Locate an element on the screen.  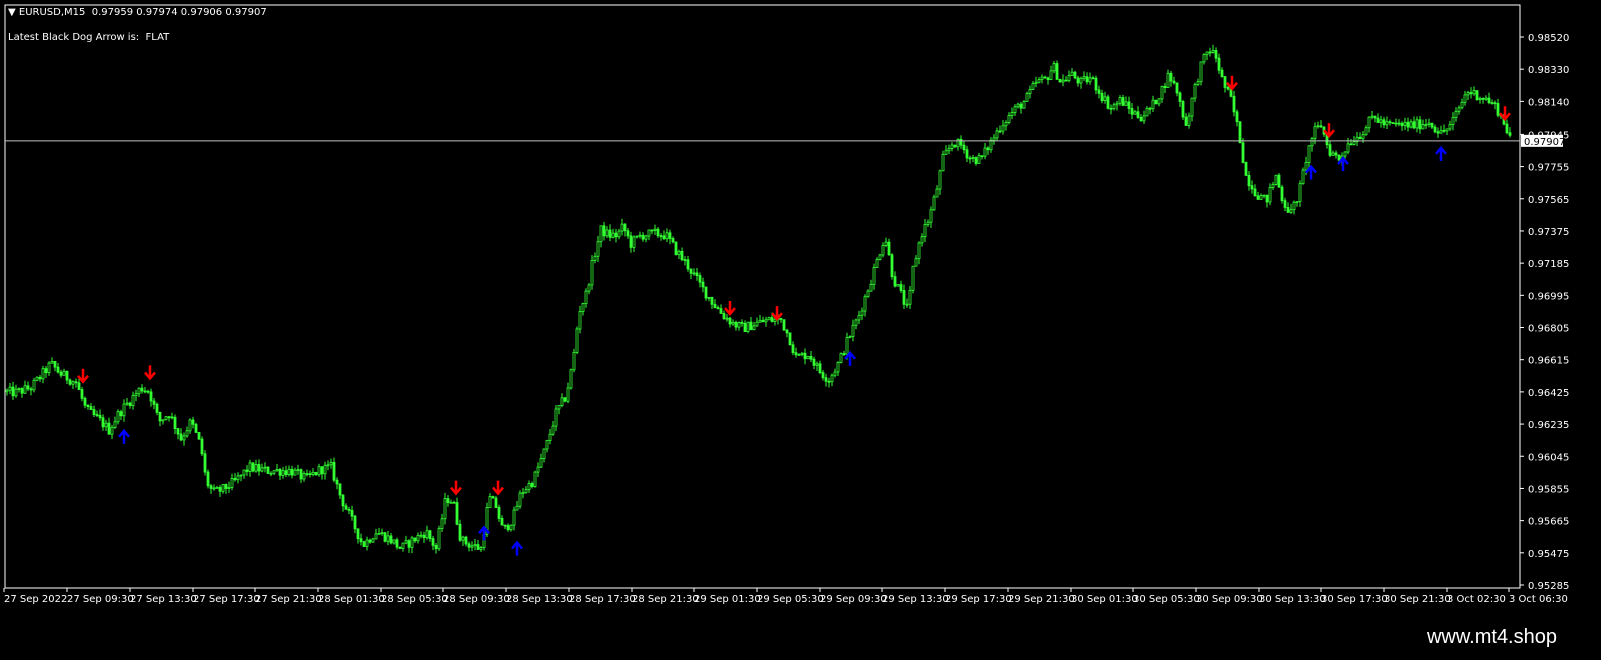
indicator-label: Latest Black Dog Arrow is: is located at coordinates (74, 37).